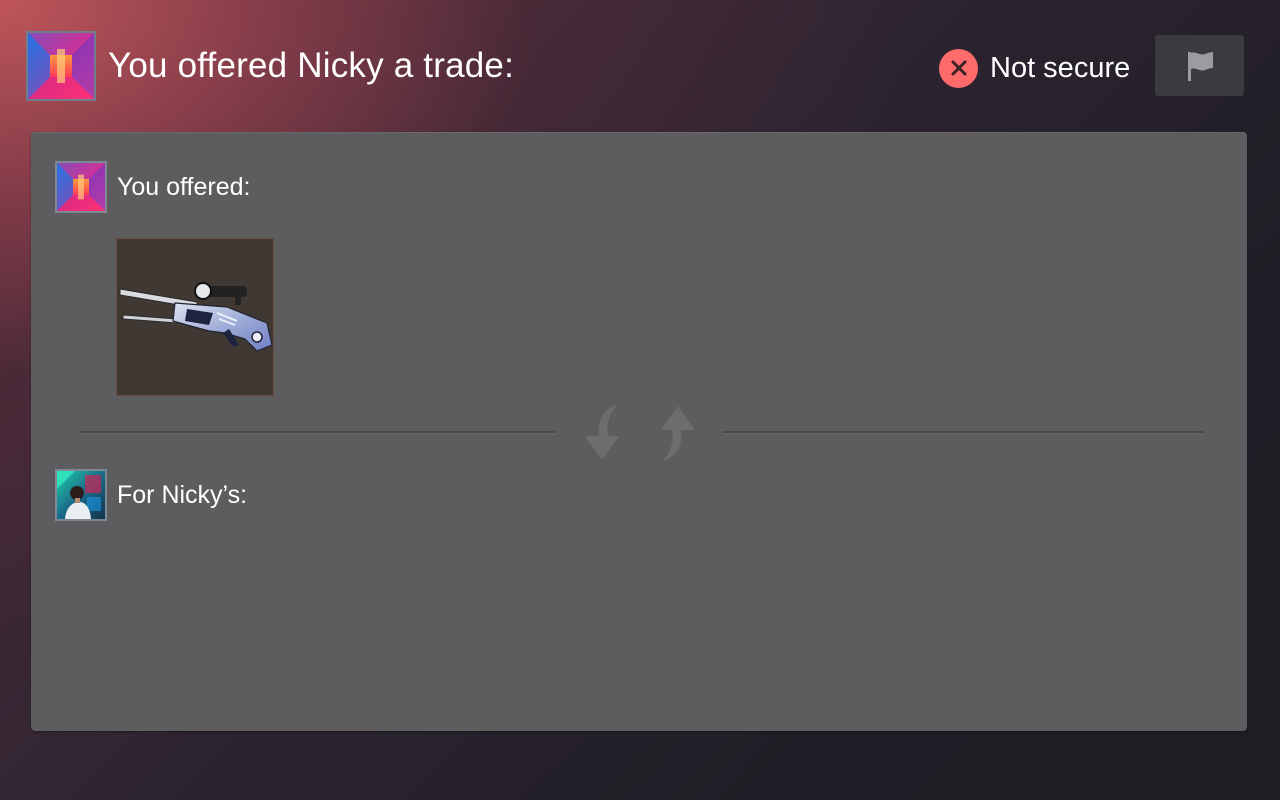 This screenshot has height=800, width=1280. I want to click on nicky-avatar, so click(81, 495).